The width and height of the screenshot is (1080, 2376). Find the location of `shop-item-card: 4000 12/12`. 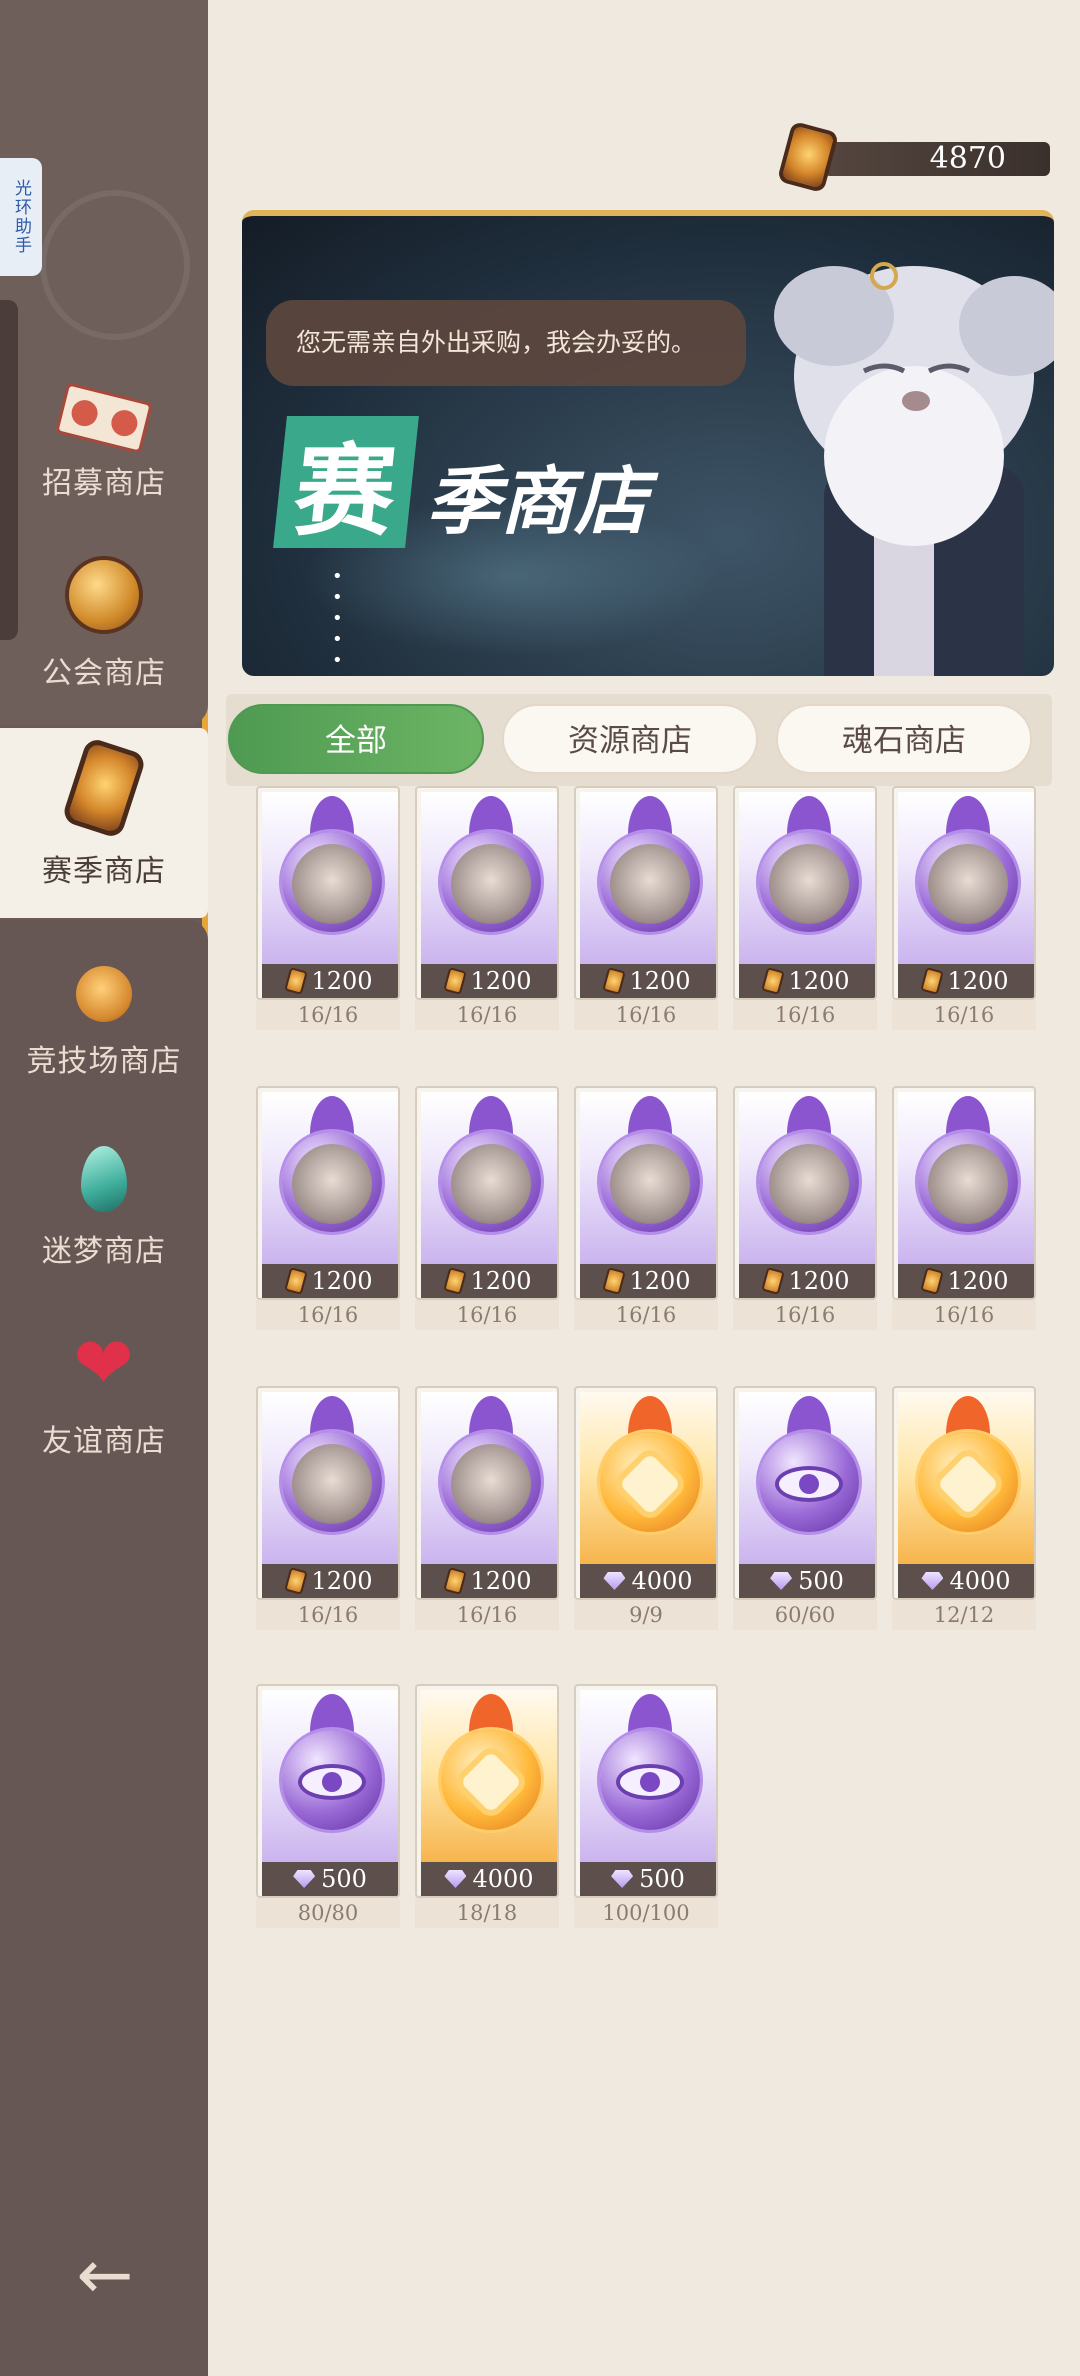

shop-item-card: 4000 12/12 is located at coordinates (964, 1508).